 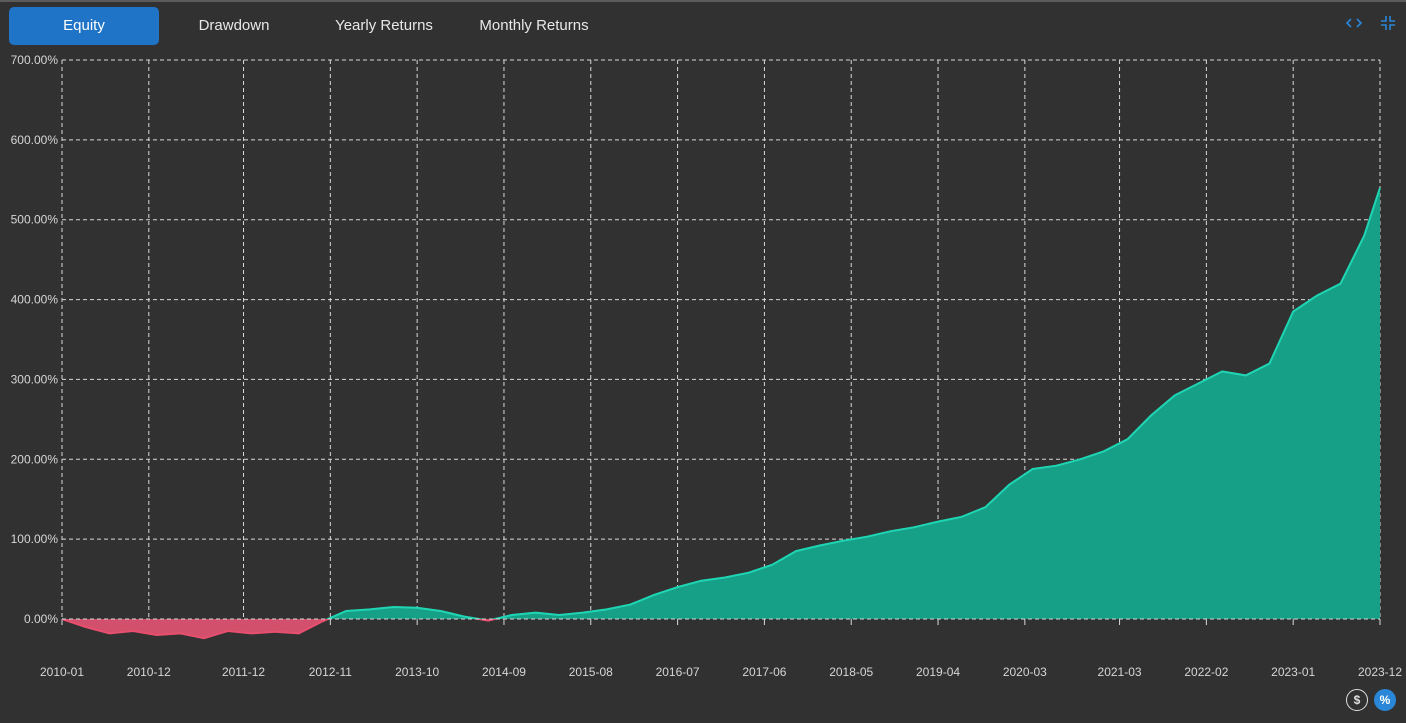 What do you see at coordinates (417, 672) in the screenshot?
I see `x-tick-label: 2013-10` at bounding box center [417, 672].